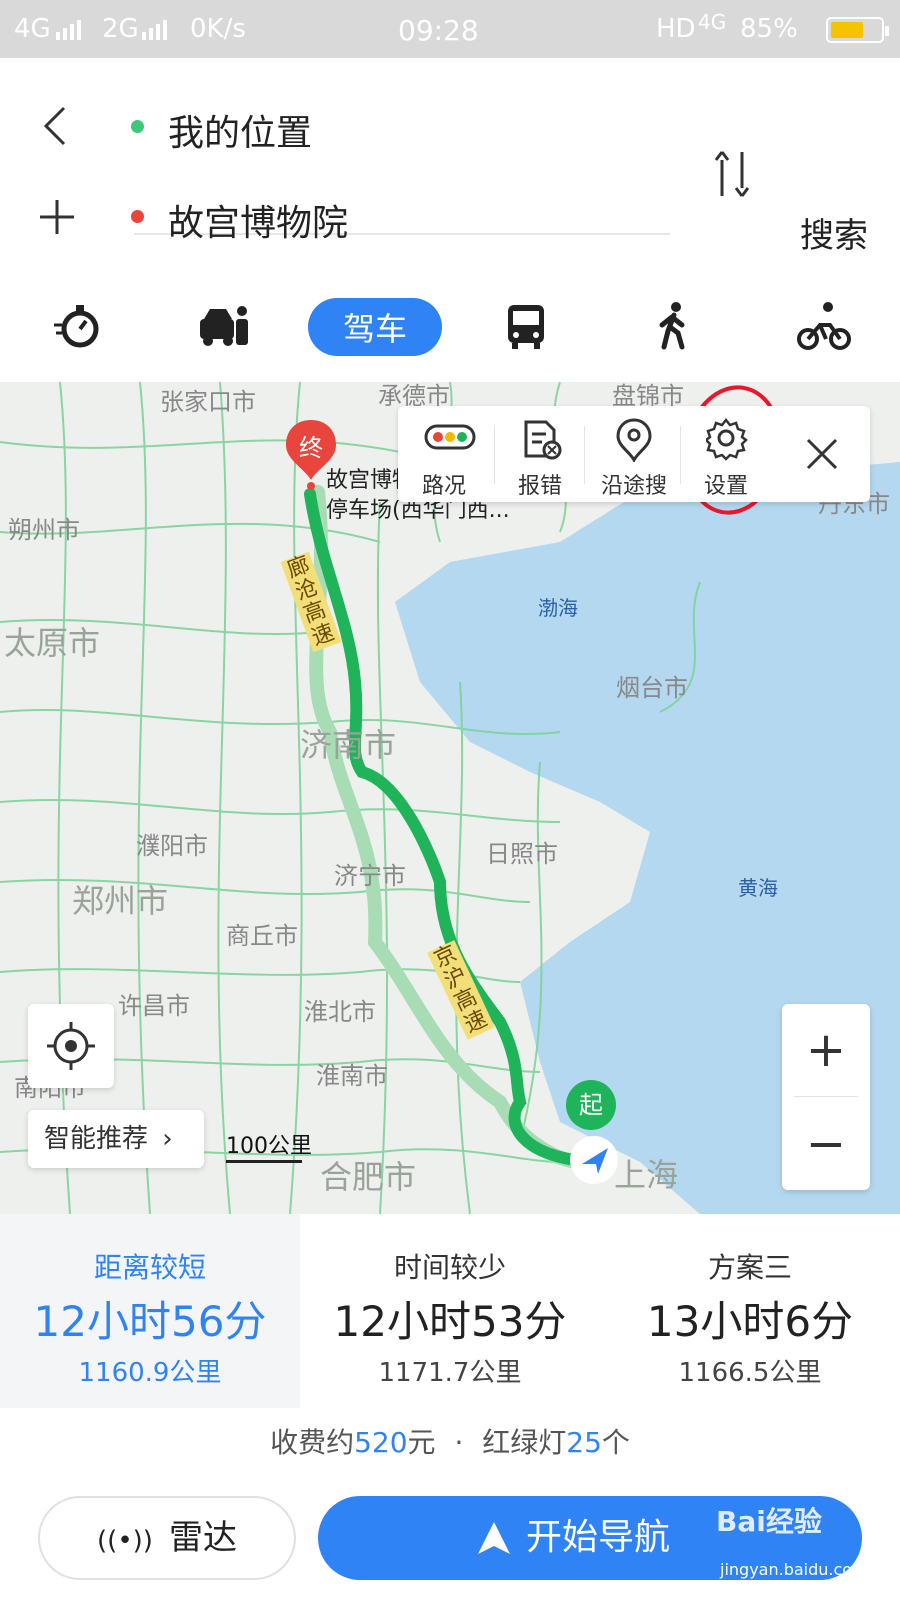 This screenshot has width=900, height=1600. I want to click on close-icon, so click(822, 454).